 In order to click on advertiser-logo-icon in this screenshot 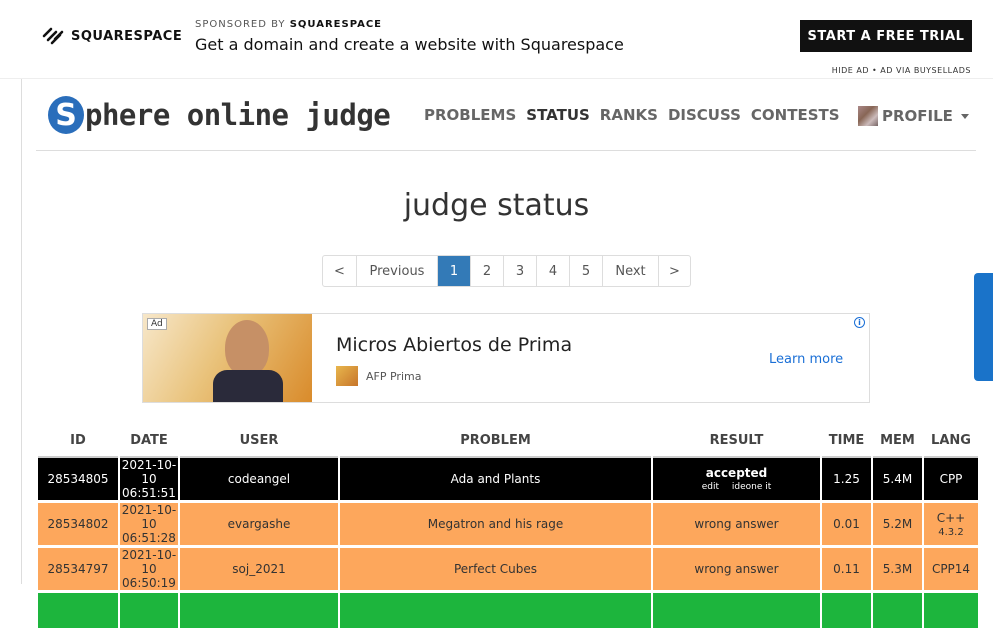, I will do `click(347, 376)`.